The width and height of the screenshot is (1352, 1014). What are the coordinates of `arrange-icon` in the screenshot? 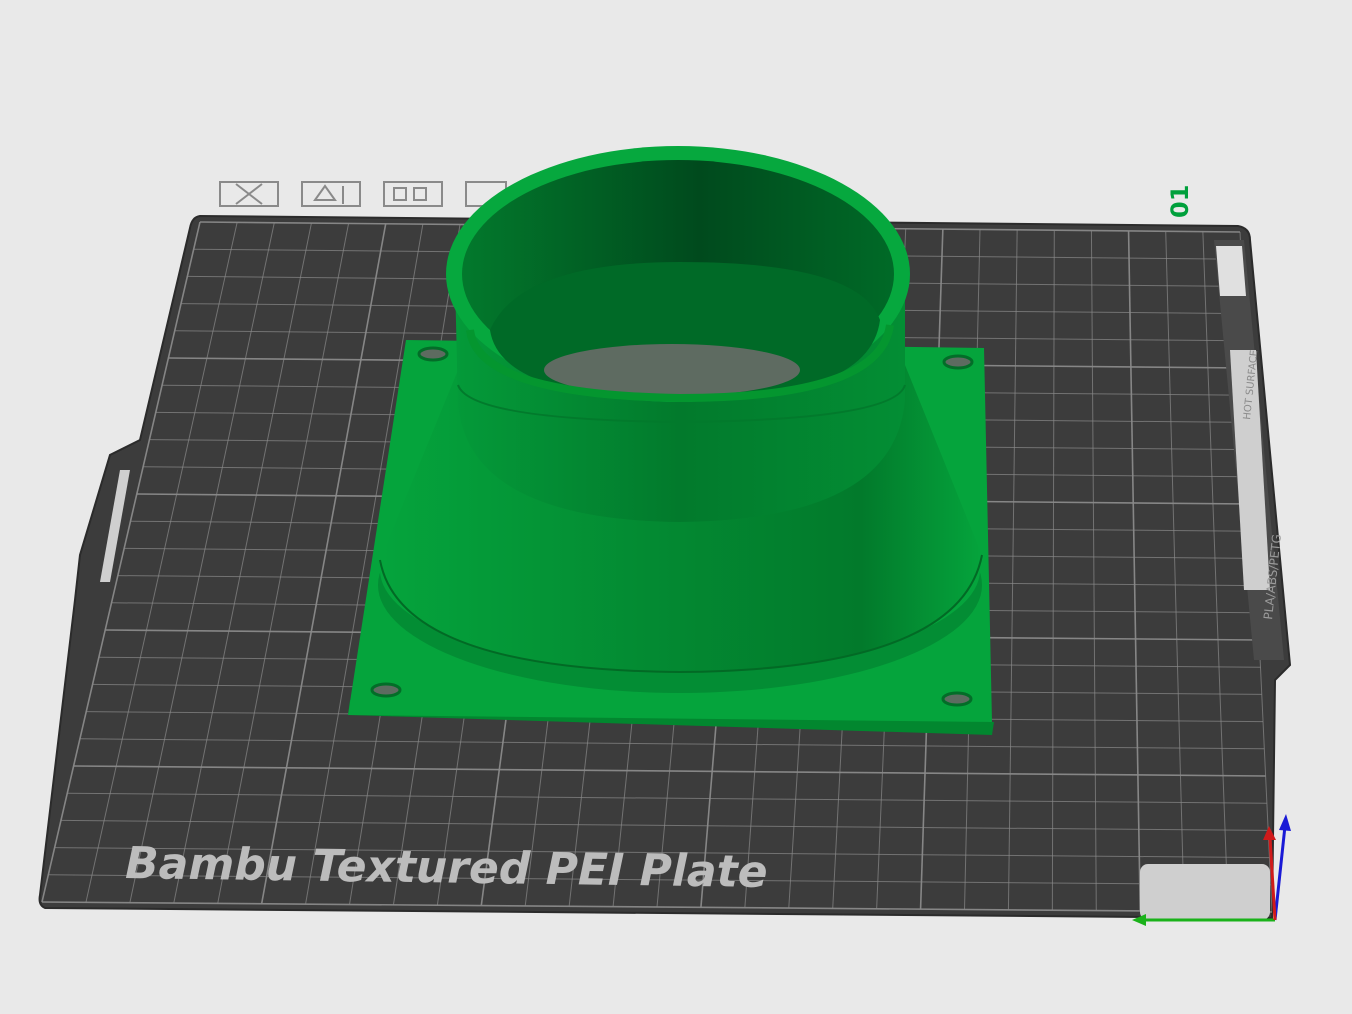 It's located at (413, 194).